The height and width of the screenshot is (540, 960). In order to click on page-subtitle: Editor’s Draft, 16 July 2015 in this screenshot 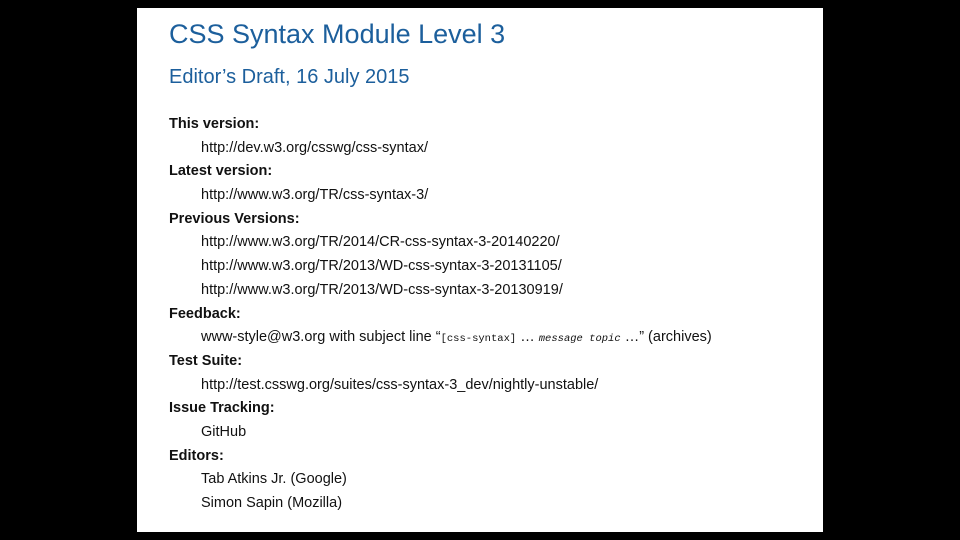, I will do `click(289, 77)`.